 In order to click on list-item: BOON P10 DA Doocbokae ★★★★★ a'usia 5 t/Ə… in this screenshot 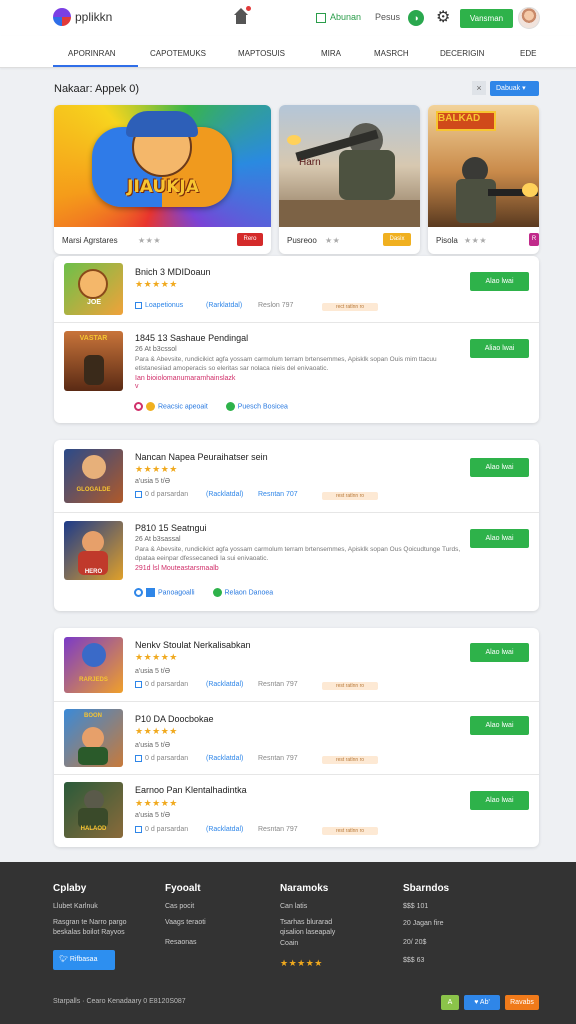, I will do `click(296, 738)`.